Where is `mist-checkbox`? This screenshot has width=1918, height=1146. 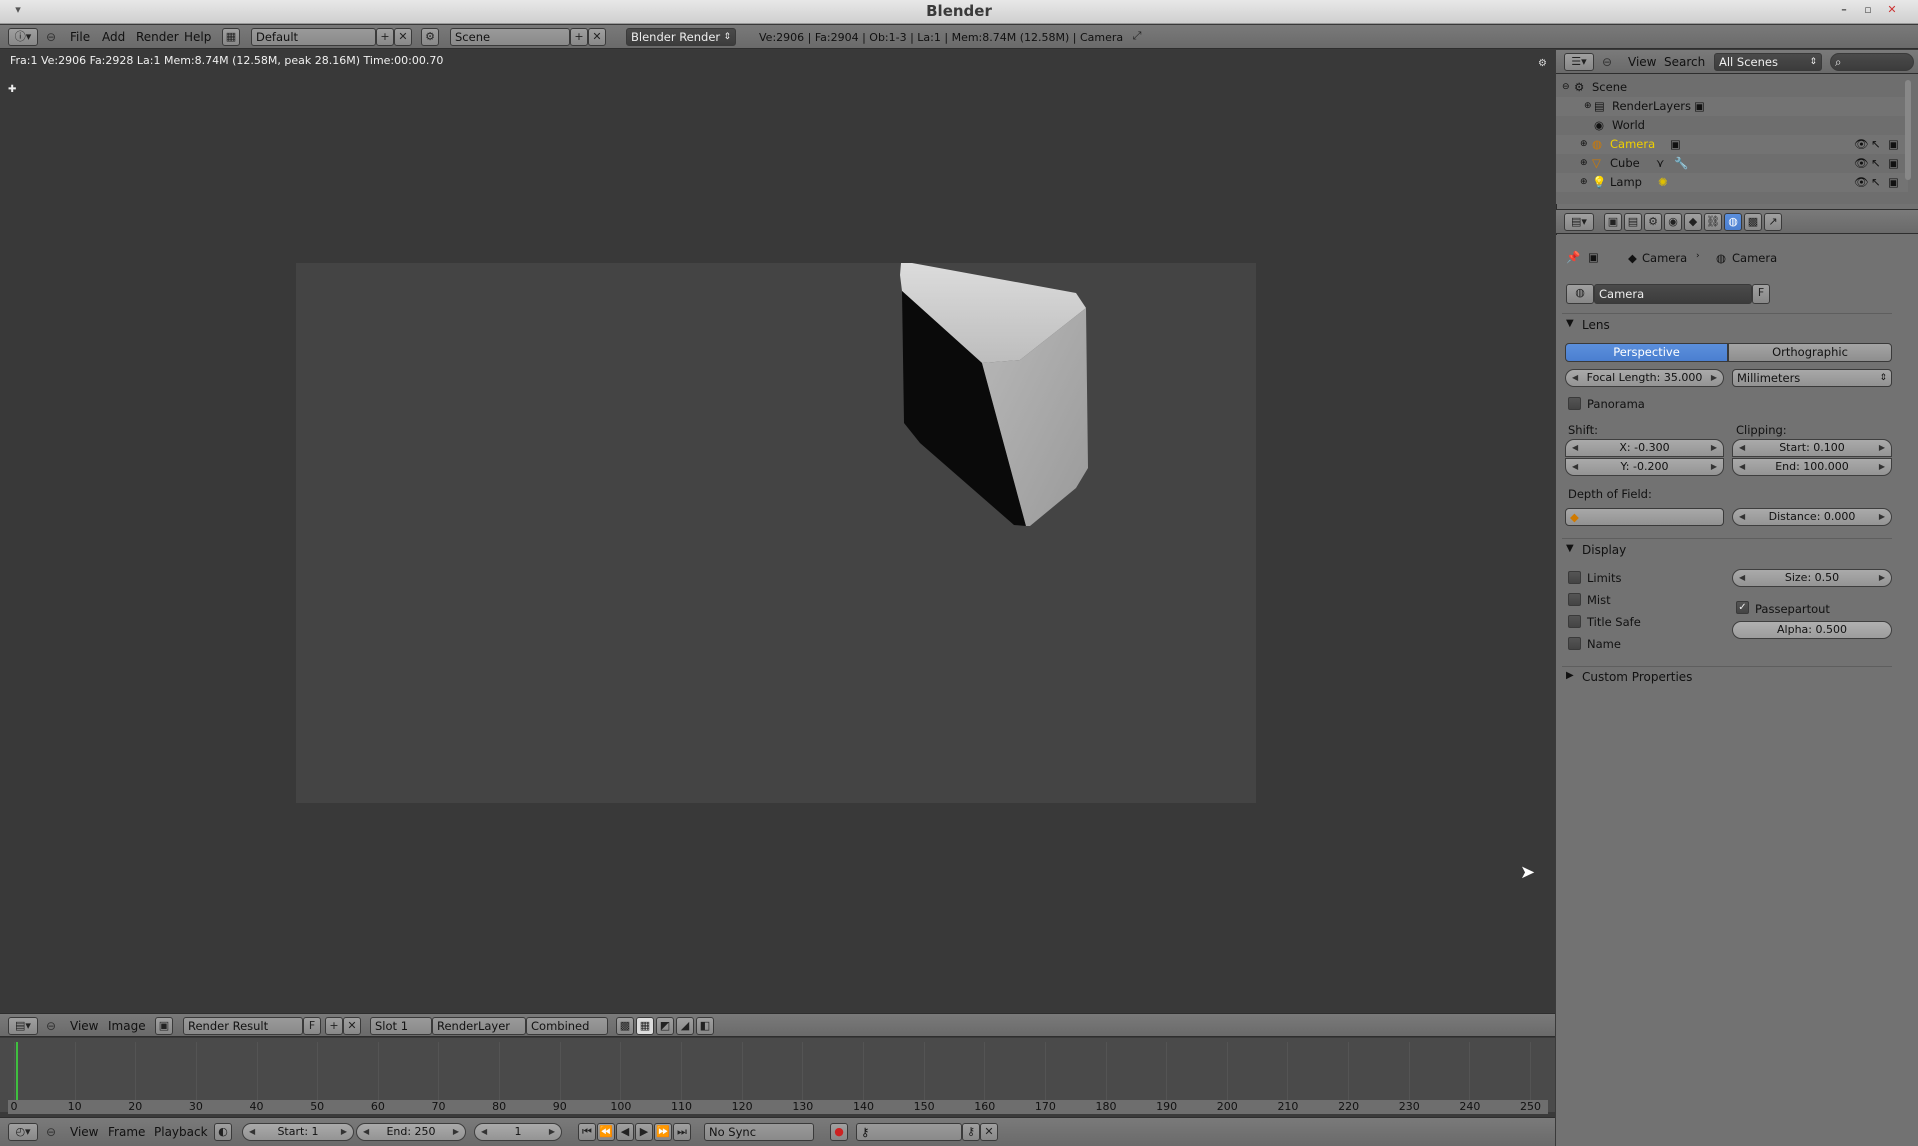
mist-checkbox is located at coordinates (1574, 599).